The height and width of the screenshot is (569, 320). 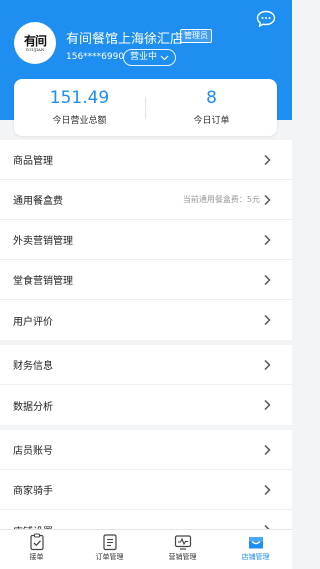 I want to click on menu-item-label: 通用餐盒费, so click(x=38, y=201).